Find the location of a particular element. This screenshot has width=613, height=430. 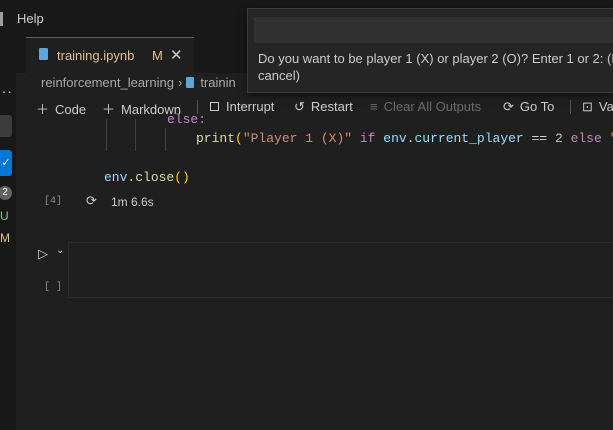

prompt-input is located at coordinates (433, 30).